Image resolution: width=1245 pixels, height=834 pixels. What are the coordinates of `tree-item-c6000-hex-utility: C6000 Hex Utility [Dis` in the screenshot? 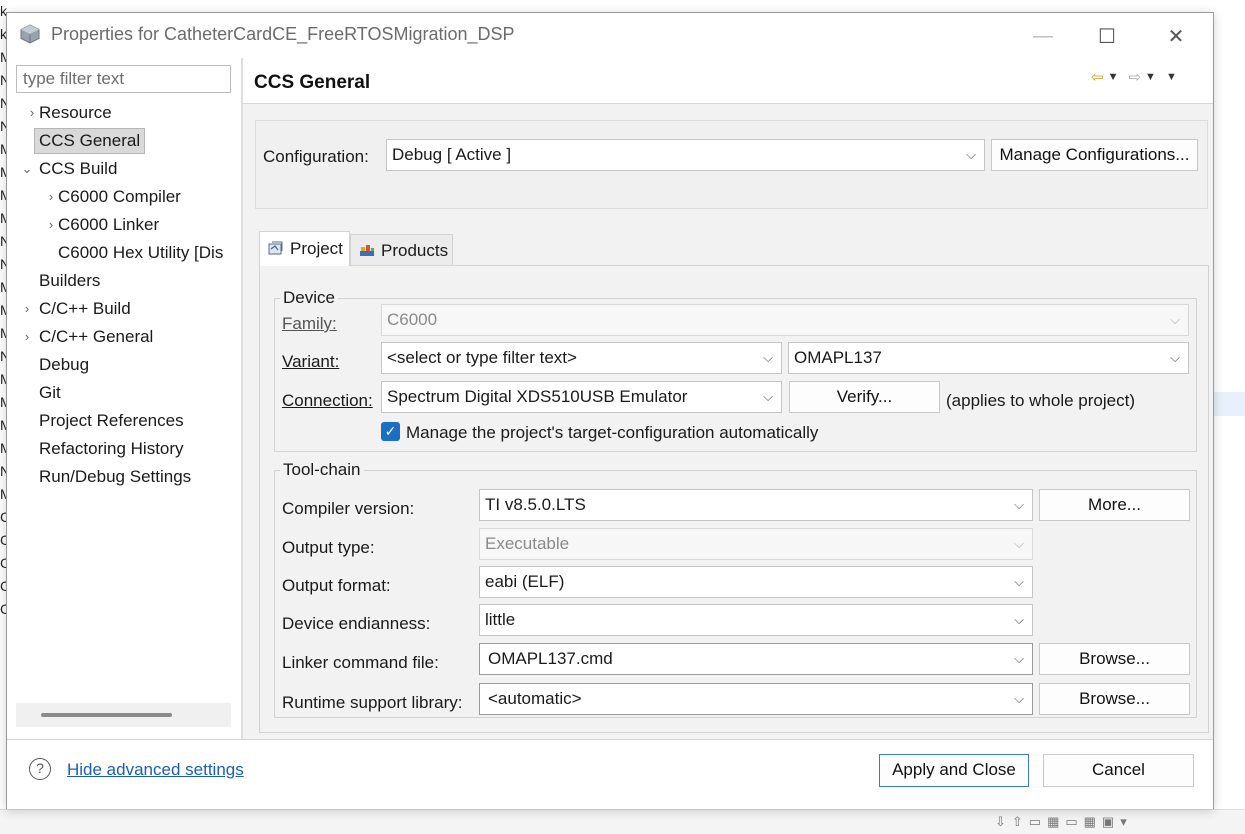 It's located at (124, 253).